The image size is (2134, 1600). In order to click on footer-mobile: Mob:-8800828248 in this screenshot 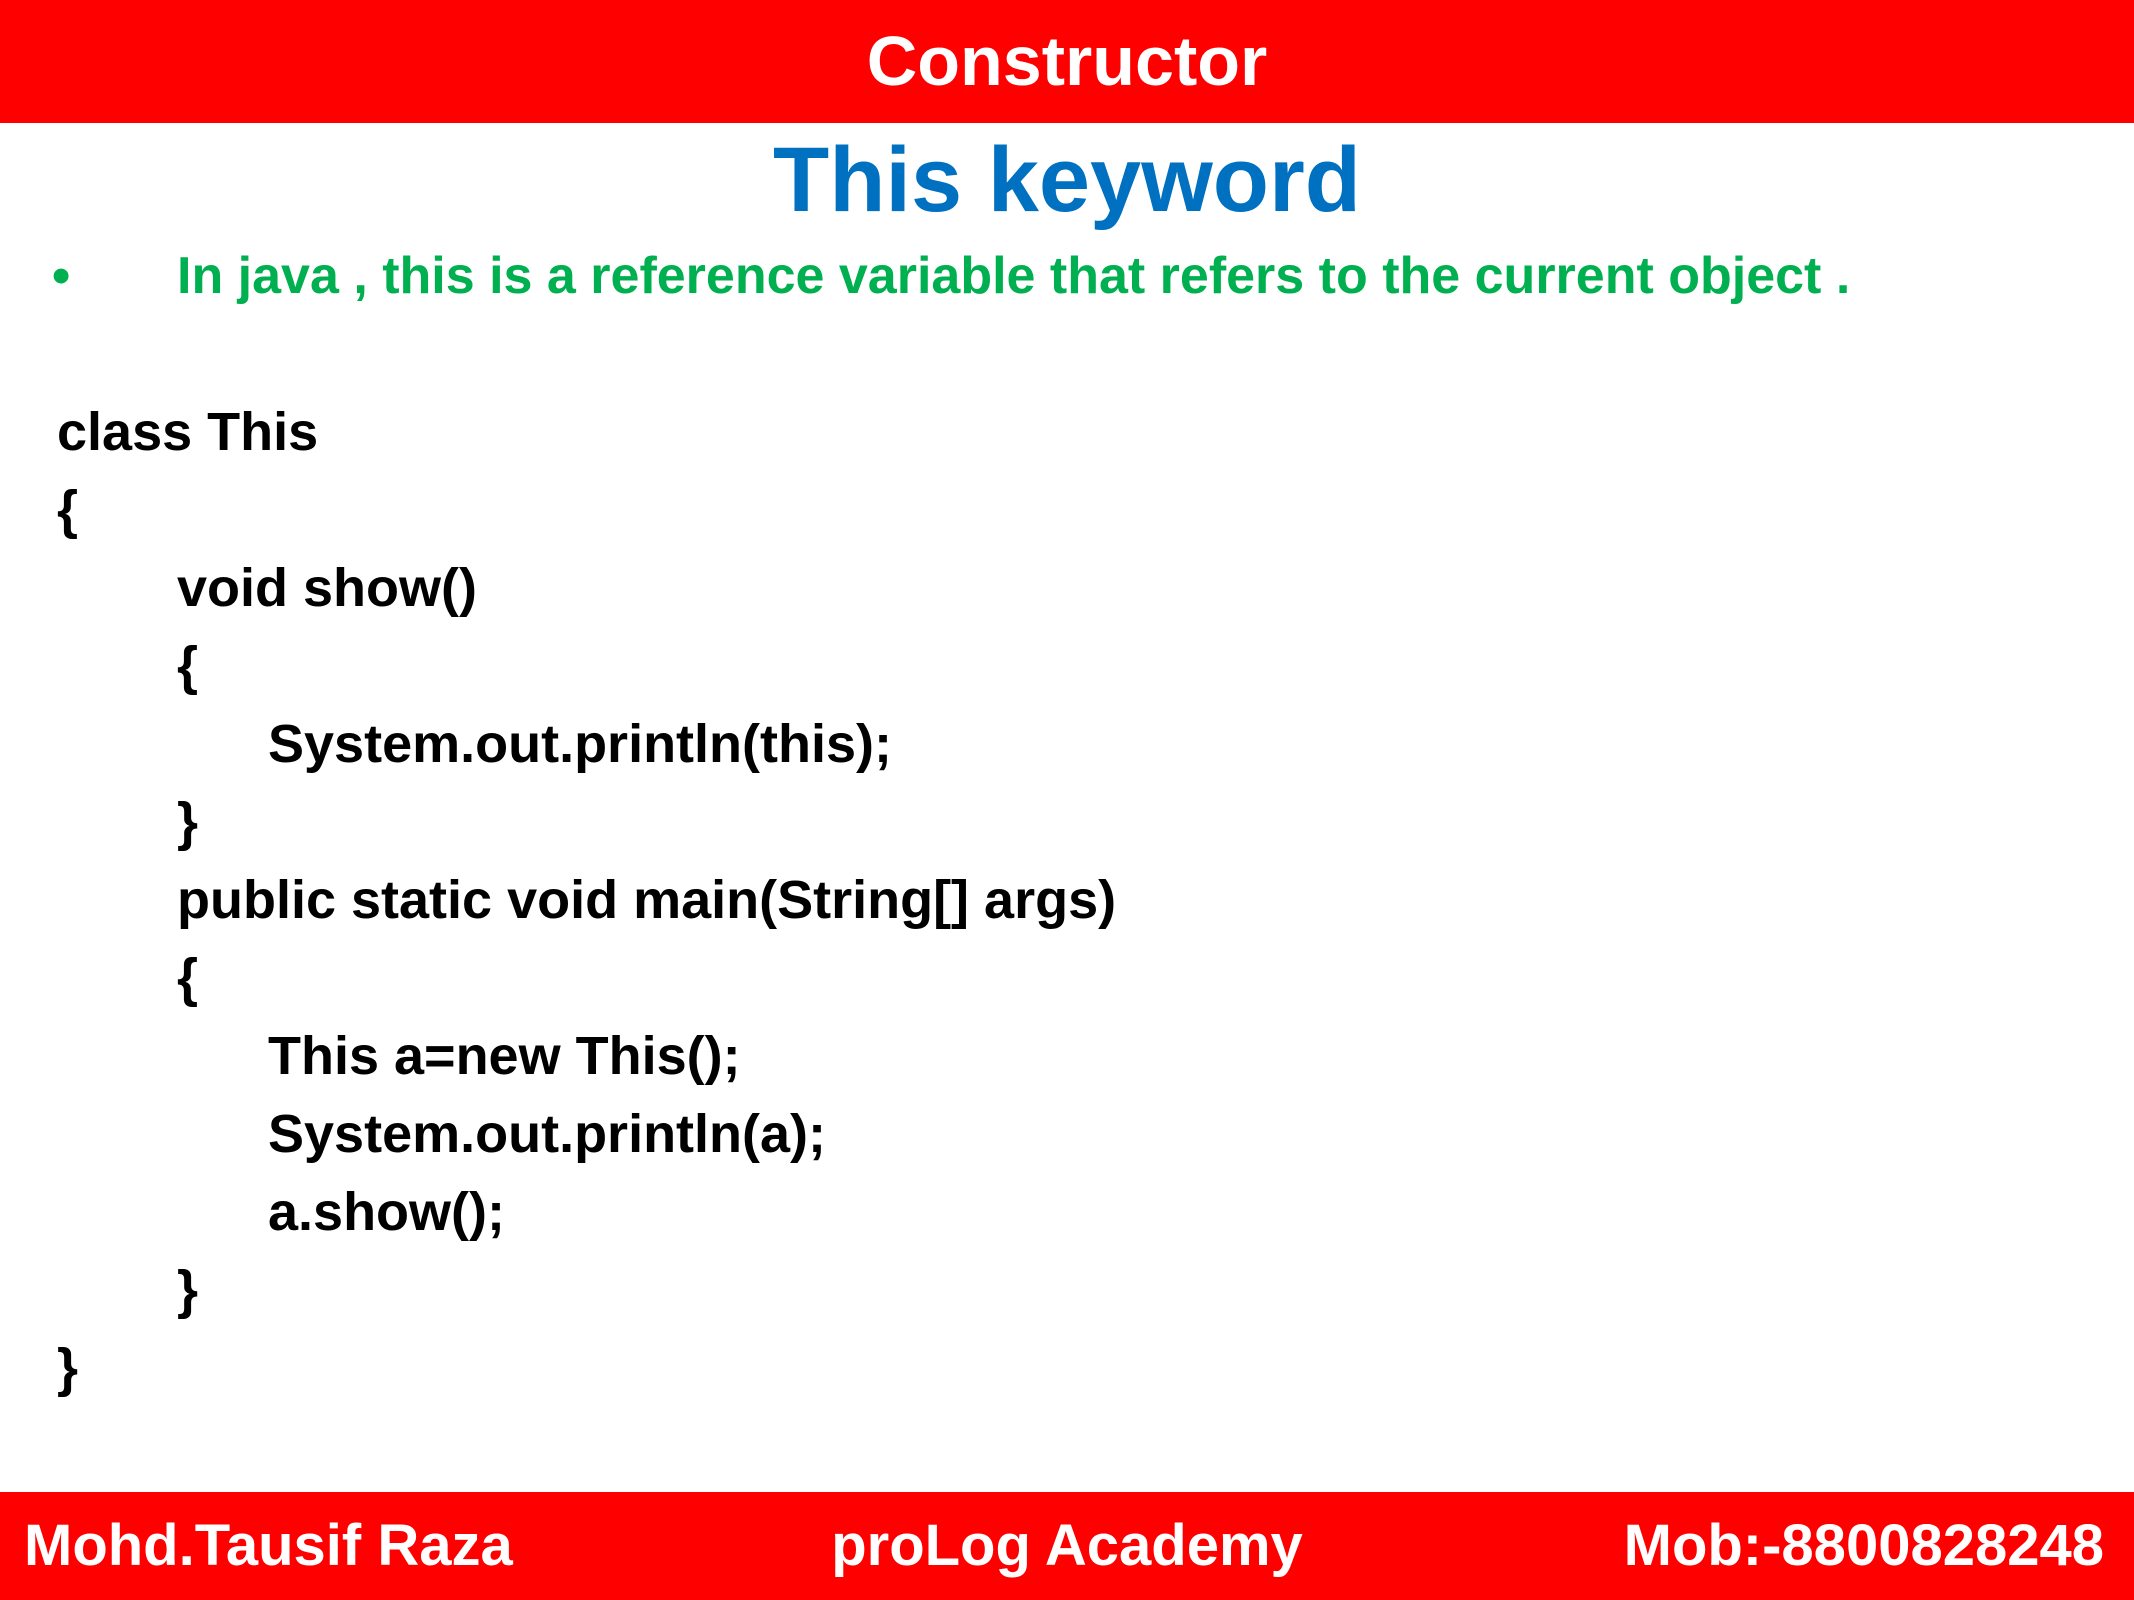, I will do `click(1863, 1545)`.